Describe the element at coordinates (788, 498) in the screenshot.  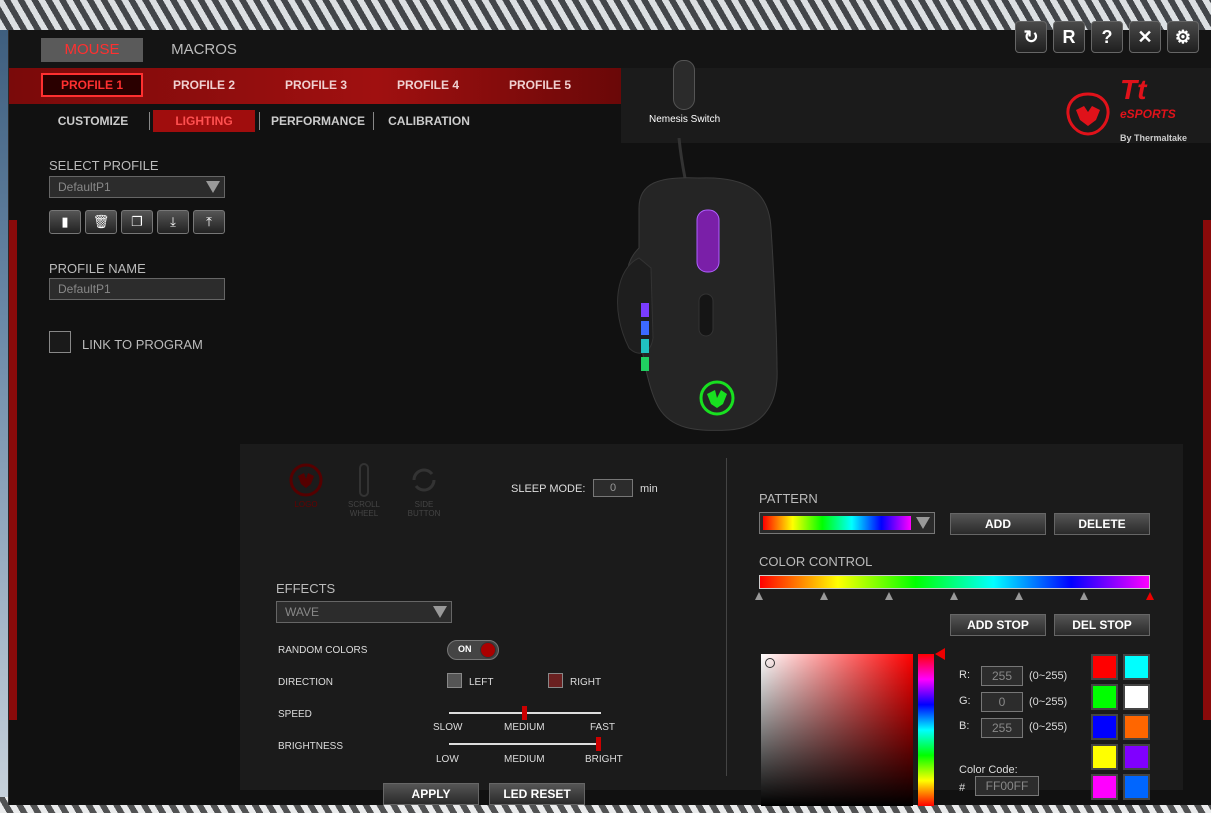
I see `pattern-label: PATTERN` at that location.